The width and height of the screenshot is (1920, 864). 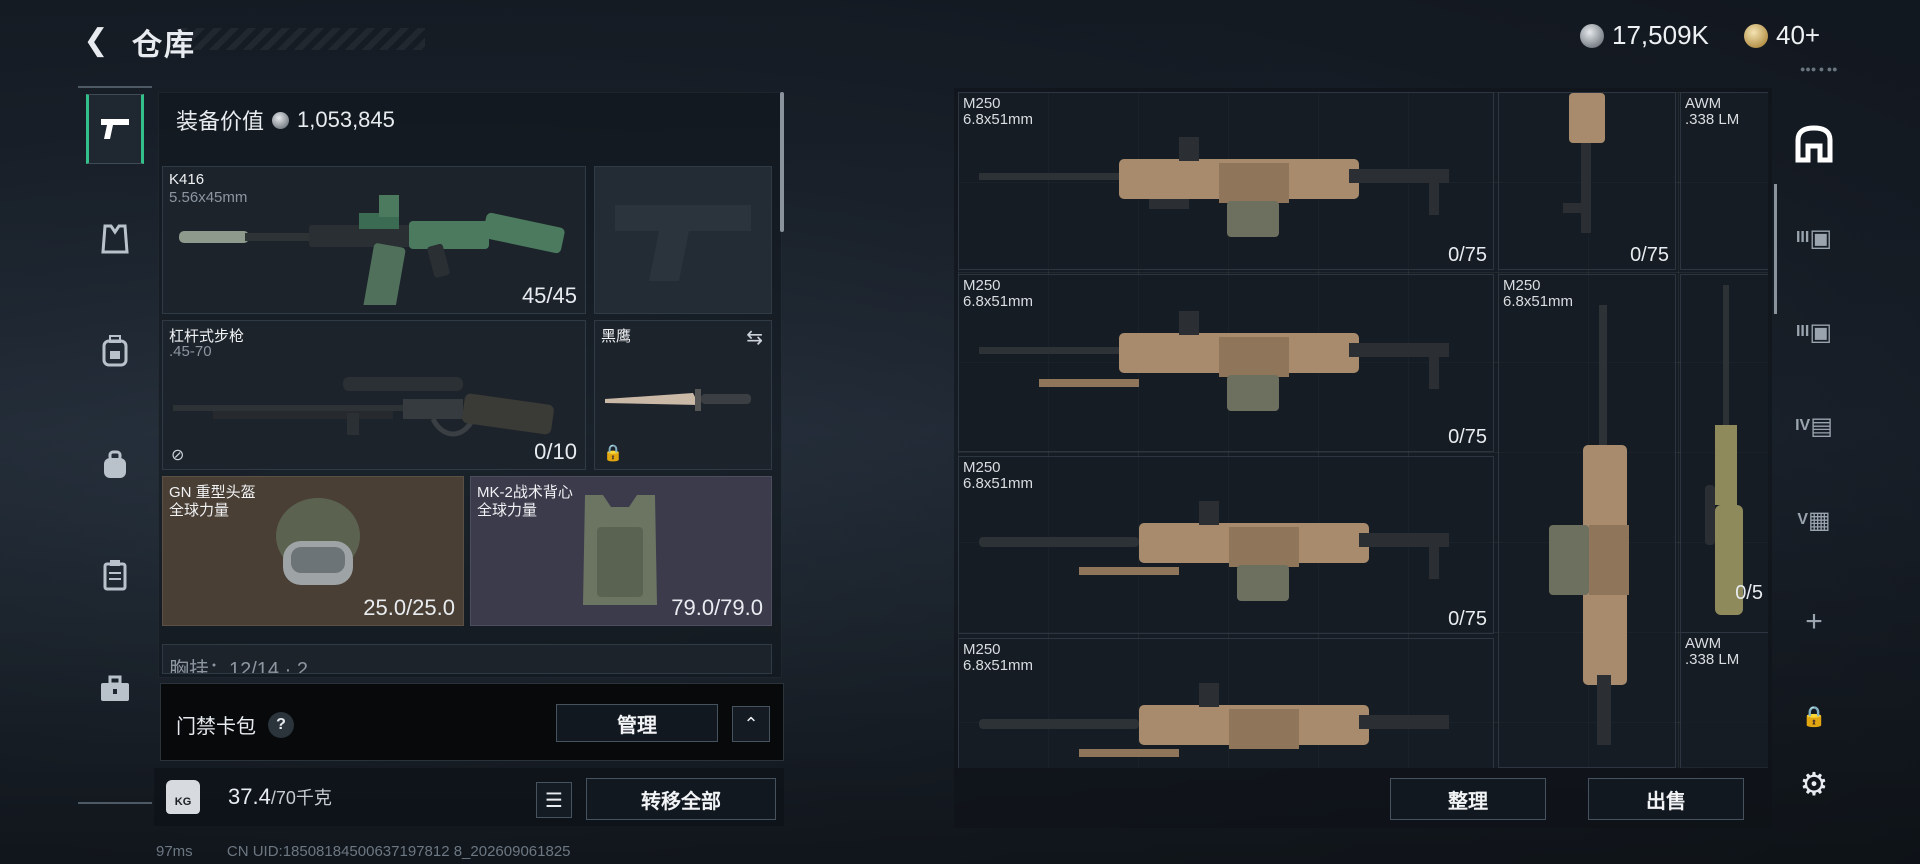 I want to click on weapon-ammo-count: 0/10, so click(x=555, y=451).